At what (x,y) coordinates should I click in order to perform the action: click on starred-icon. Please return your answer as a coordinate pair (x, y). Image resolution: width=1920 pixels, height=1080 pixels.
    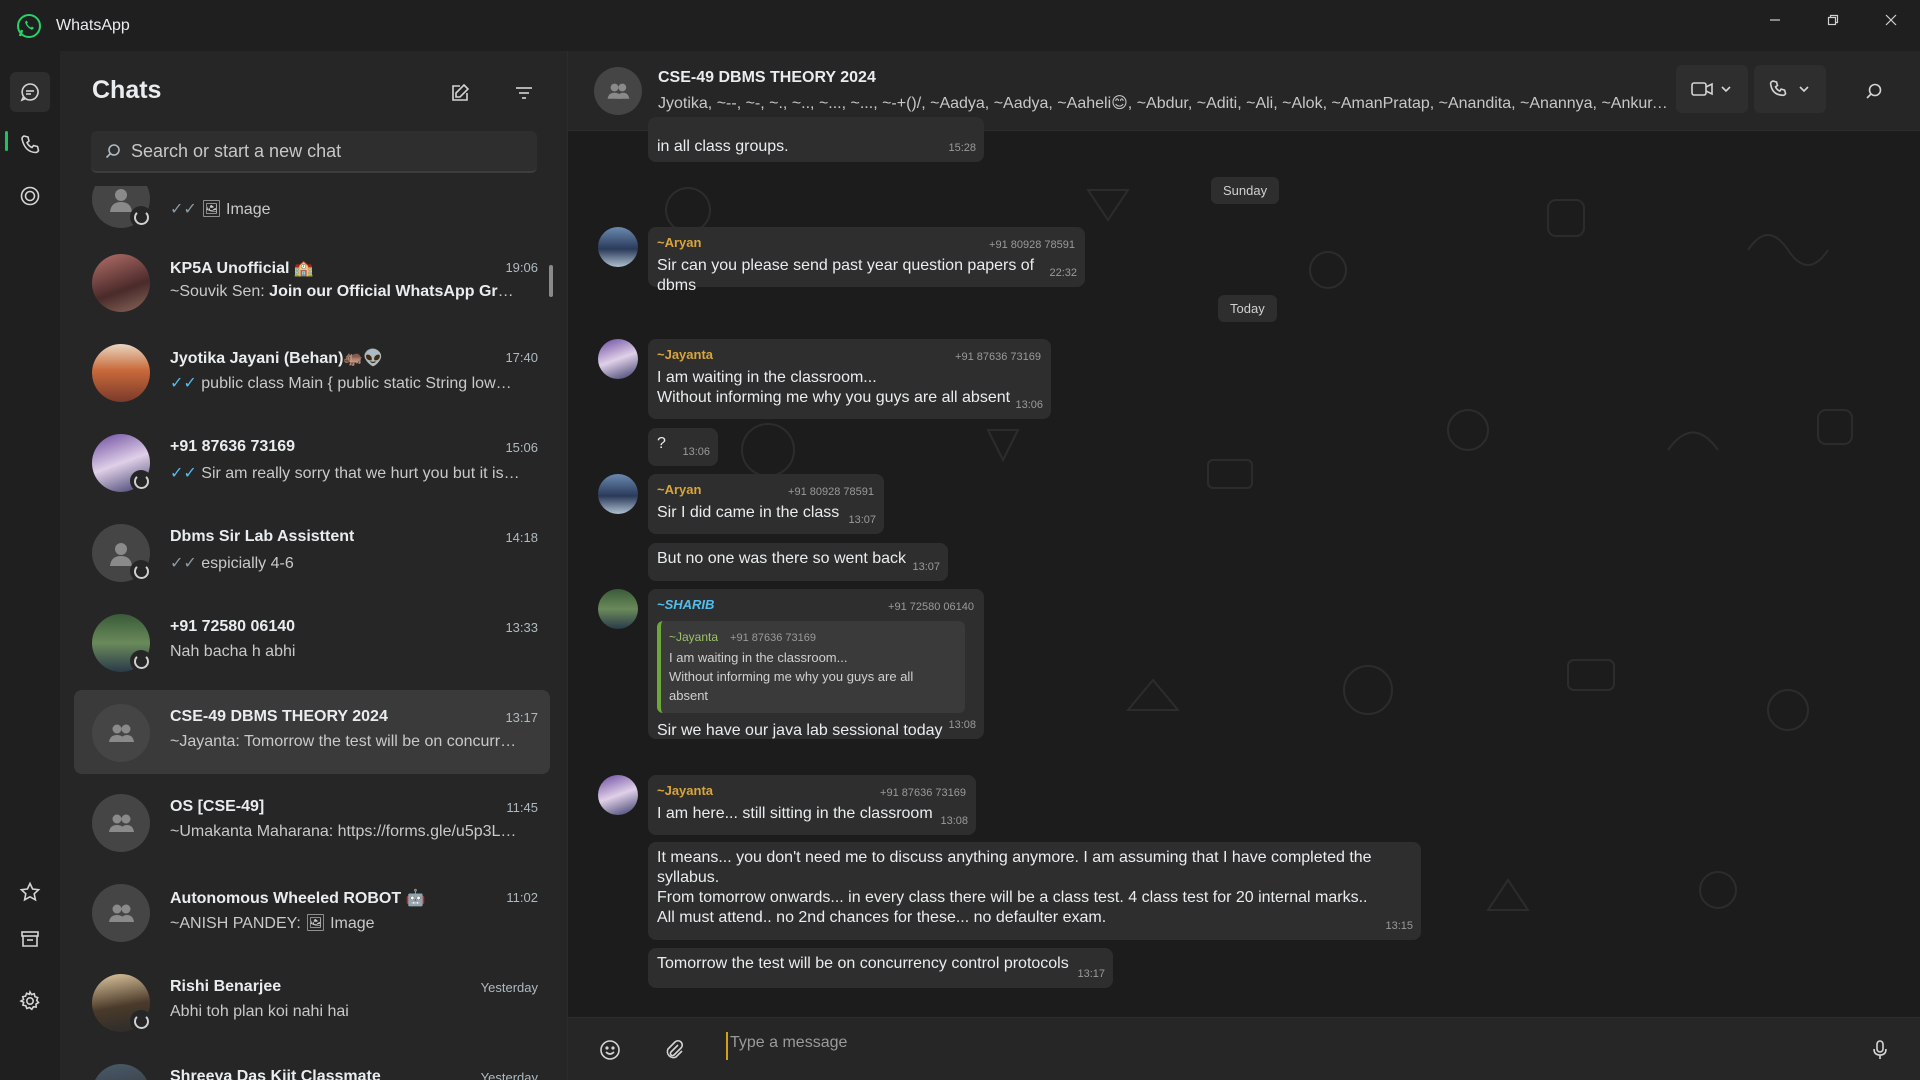
    Looking at the image, I should click on (30, 892).